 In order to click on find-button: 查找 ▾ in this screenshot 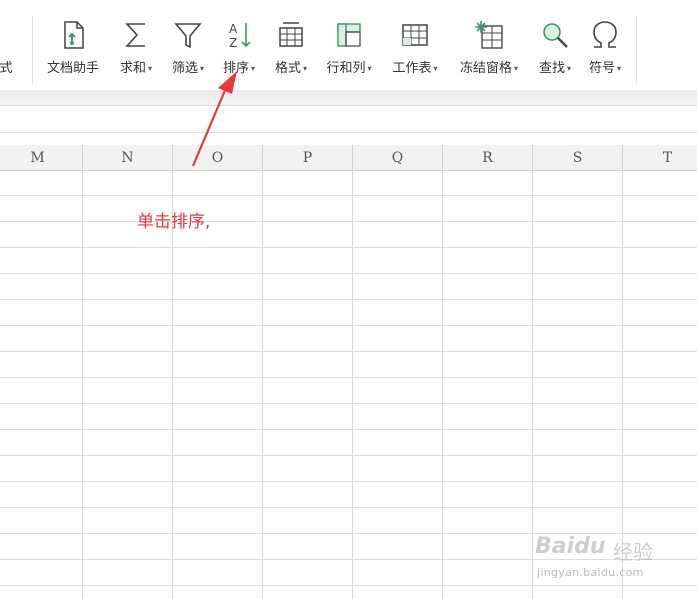, I will do `click(555, 48)`.